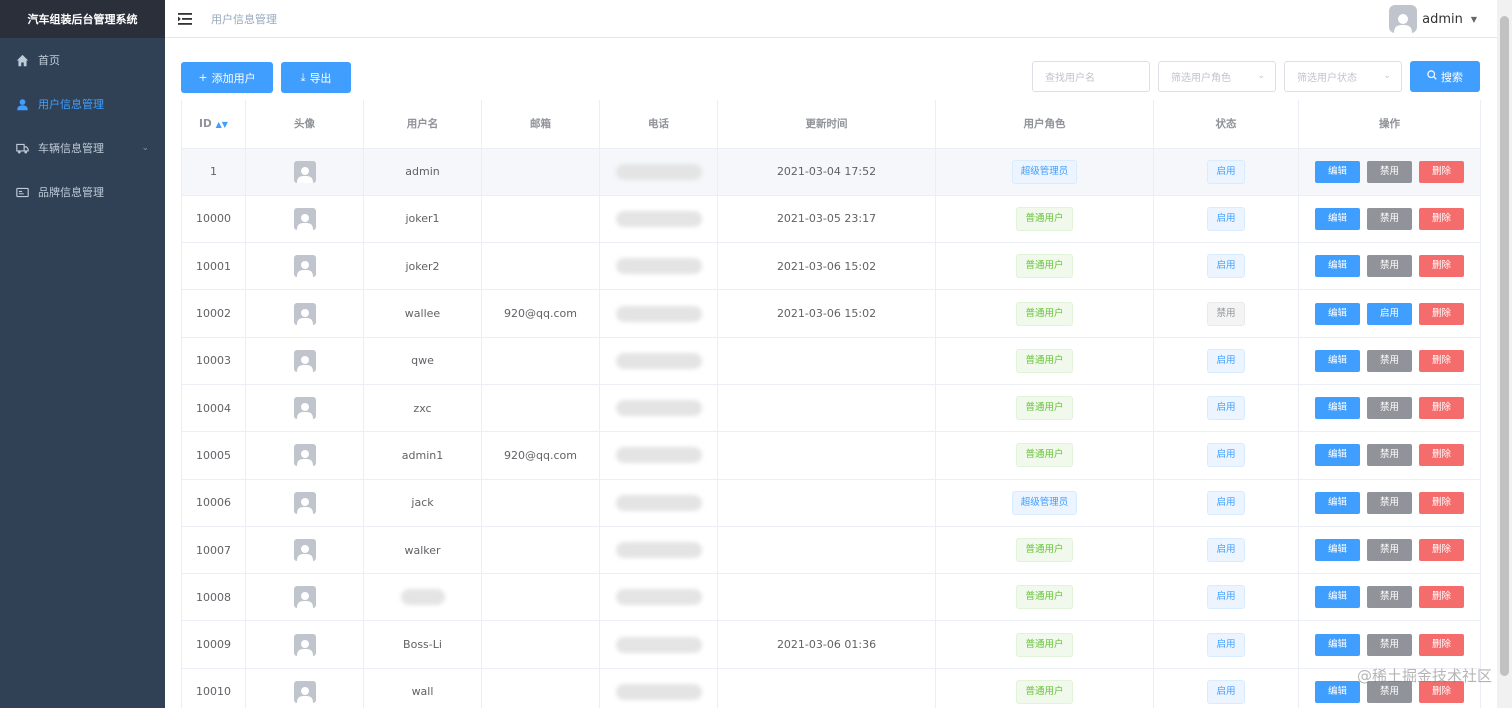 Image resolution: width=1512 pixels, height=708 pixels. Describe the element at coordinates (1044, 408) in the screenshot. I see `cell-role: 普通用户` at that location.